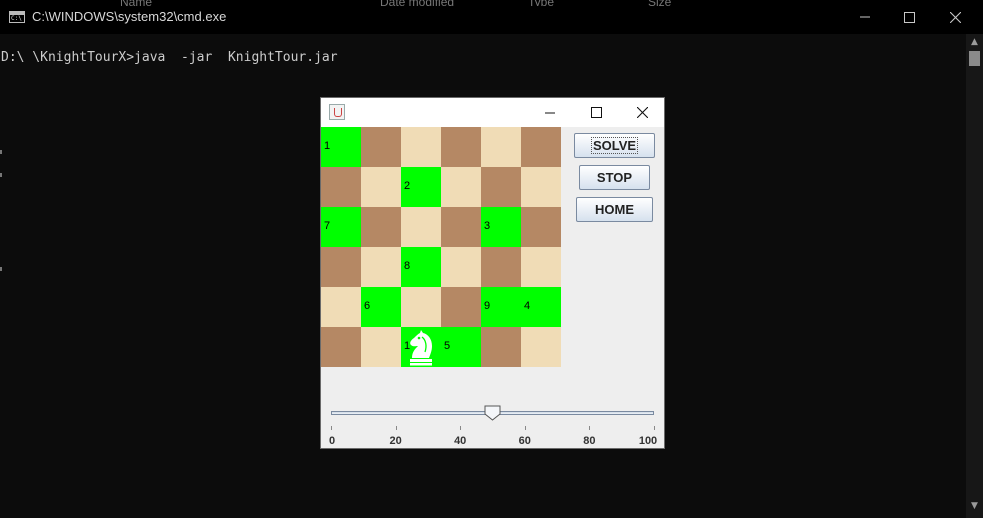  Describe the element at coordinates (421, 267) in the screenshot. I see `board-square: 8` at that location.